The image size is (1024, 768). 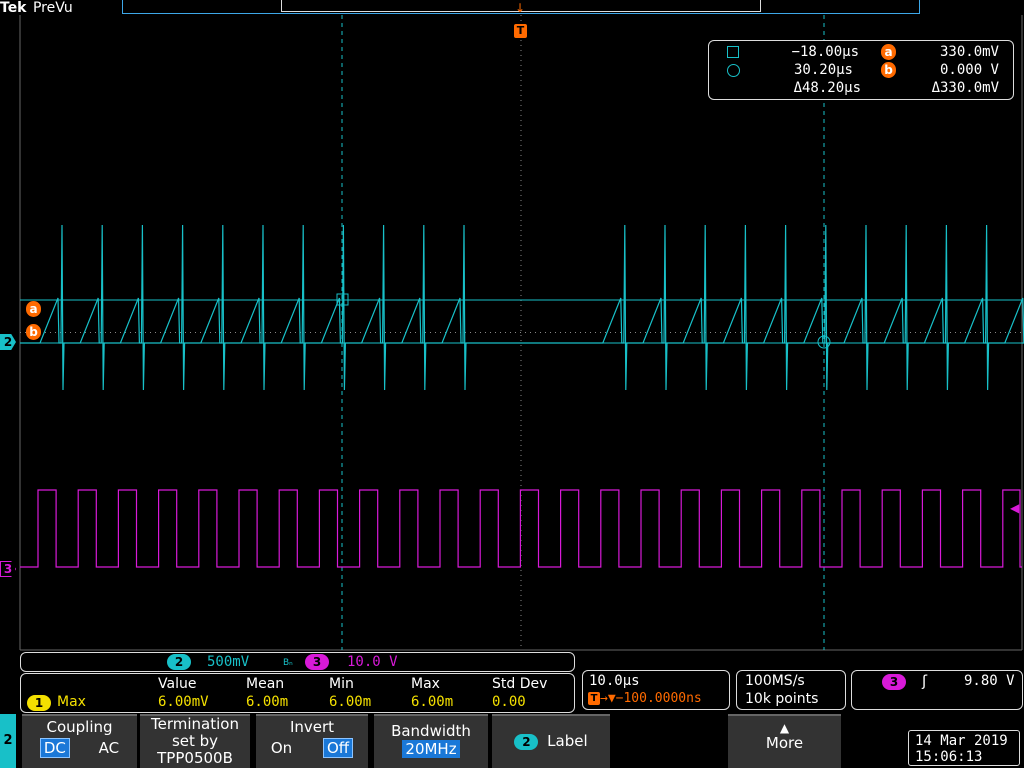 What do you see at coordinates (195, 724) in the screenshot?
I see `termination-line1: Termination` at bounding box center [195, 724].